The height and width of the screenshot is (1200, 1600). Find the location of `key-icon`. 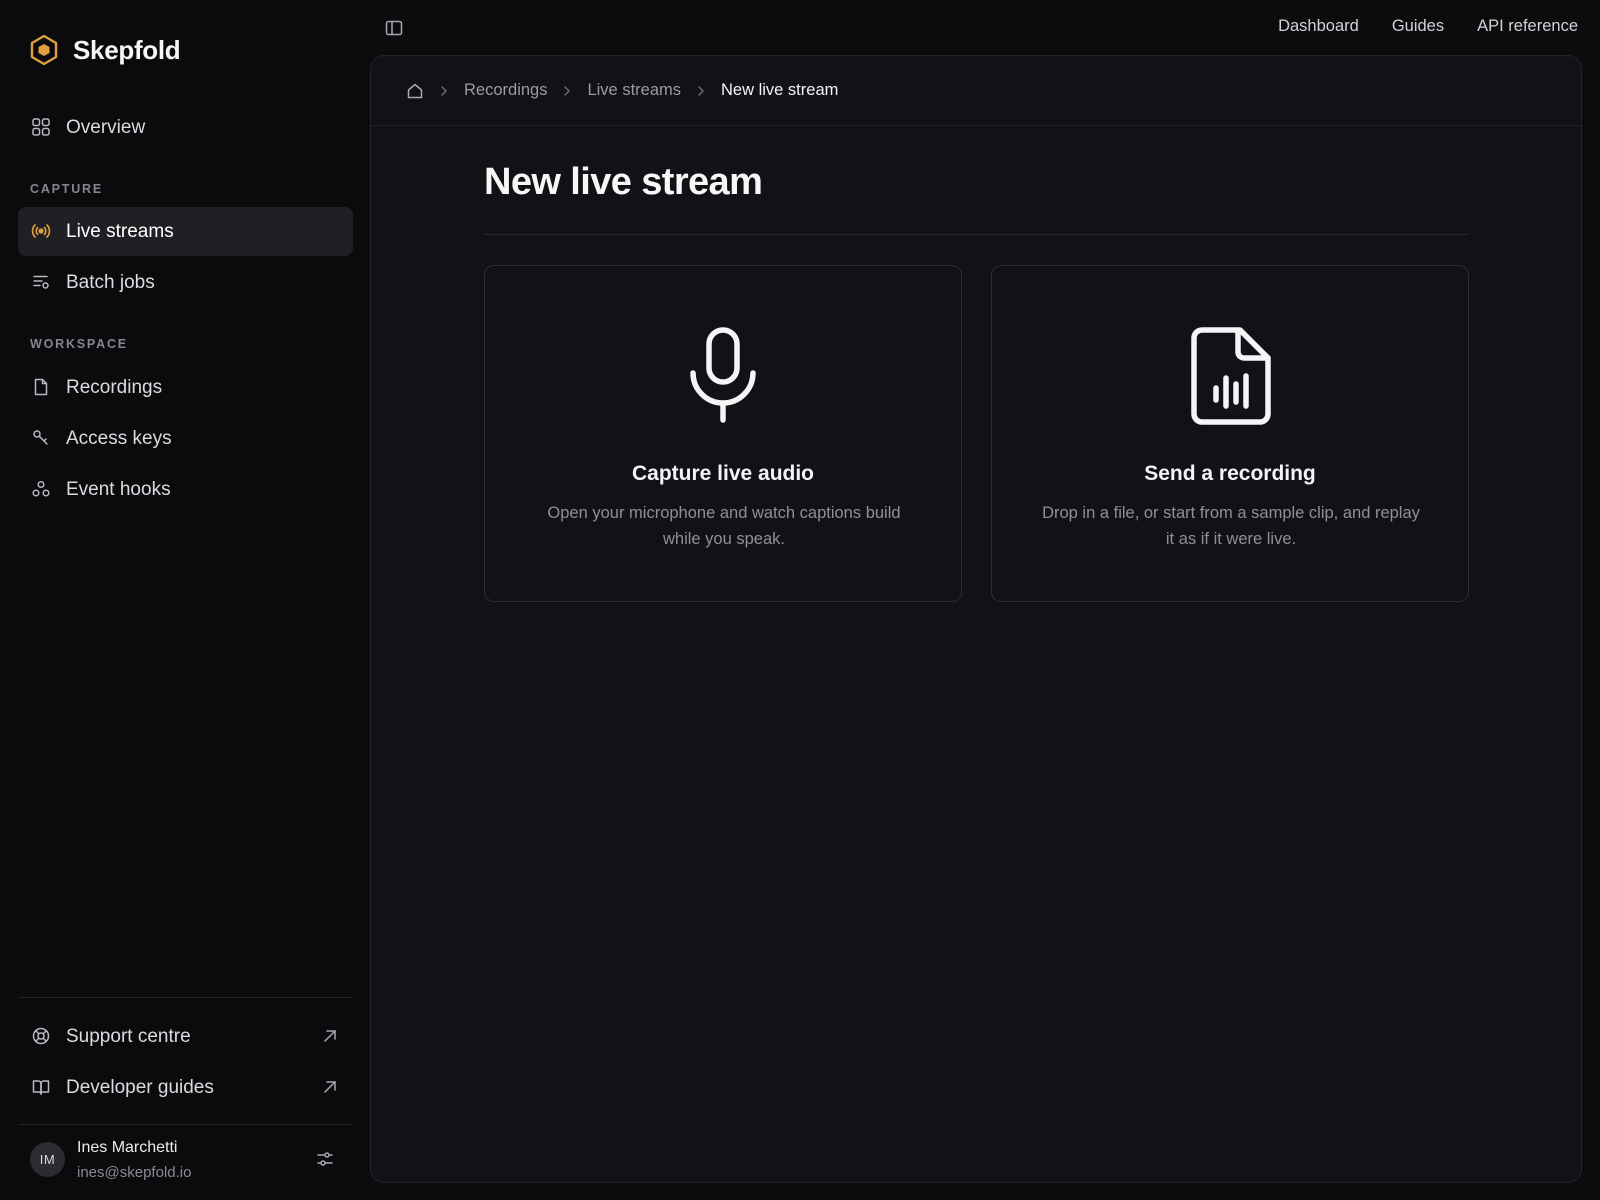

key-icon is located at coordinates (41, 438).